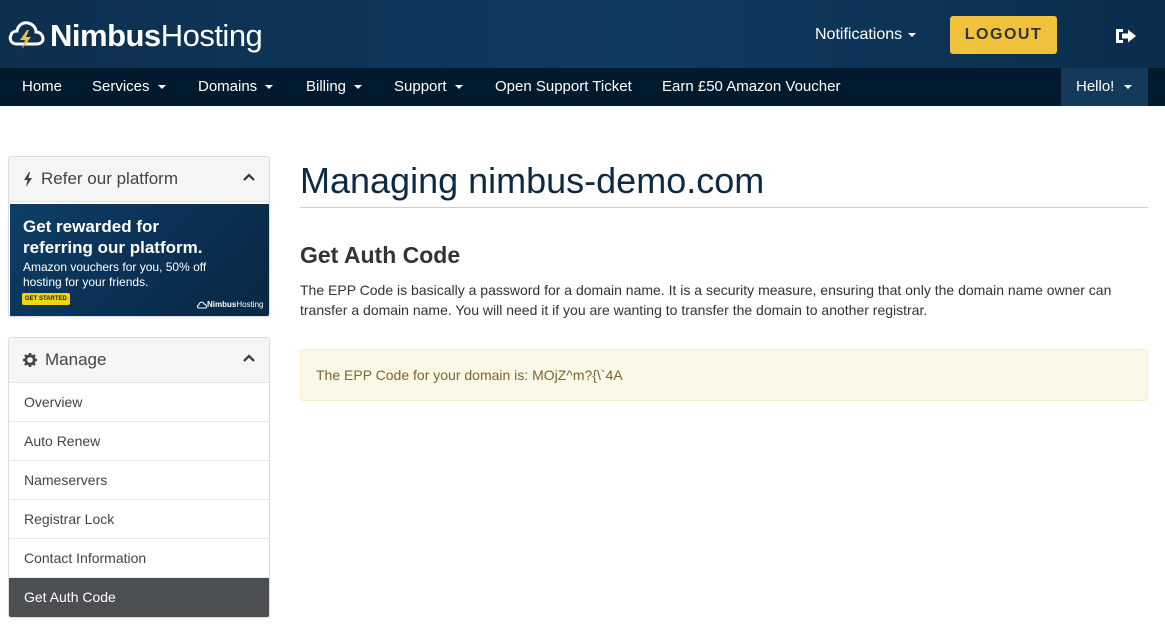 The width and height of the screenshot is (1165, 625). What do you see at coordinates (109, 178) in the screenshot?
I see `refer-panel-title: Refer our platform` at bounding box center [109, 178].